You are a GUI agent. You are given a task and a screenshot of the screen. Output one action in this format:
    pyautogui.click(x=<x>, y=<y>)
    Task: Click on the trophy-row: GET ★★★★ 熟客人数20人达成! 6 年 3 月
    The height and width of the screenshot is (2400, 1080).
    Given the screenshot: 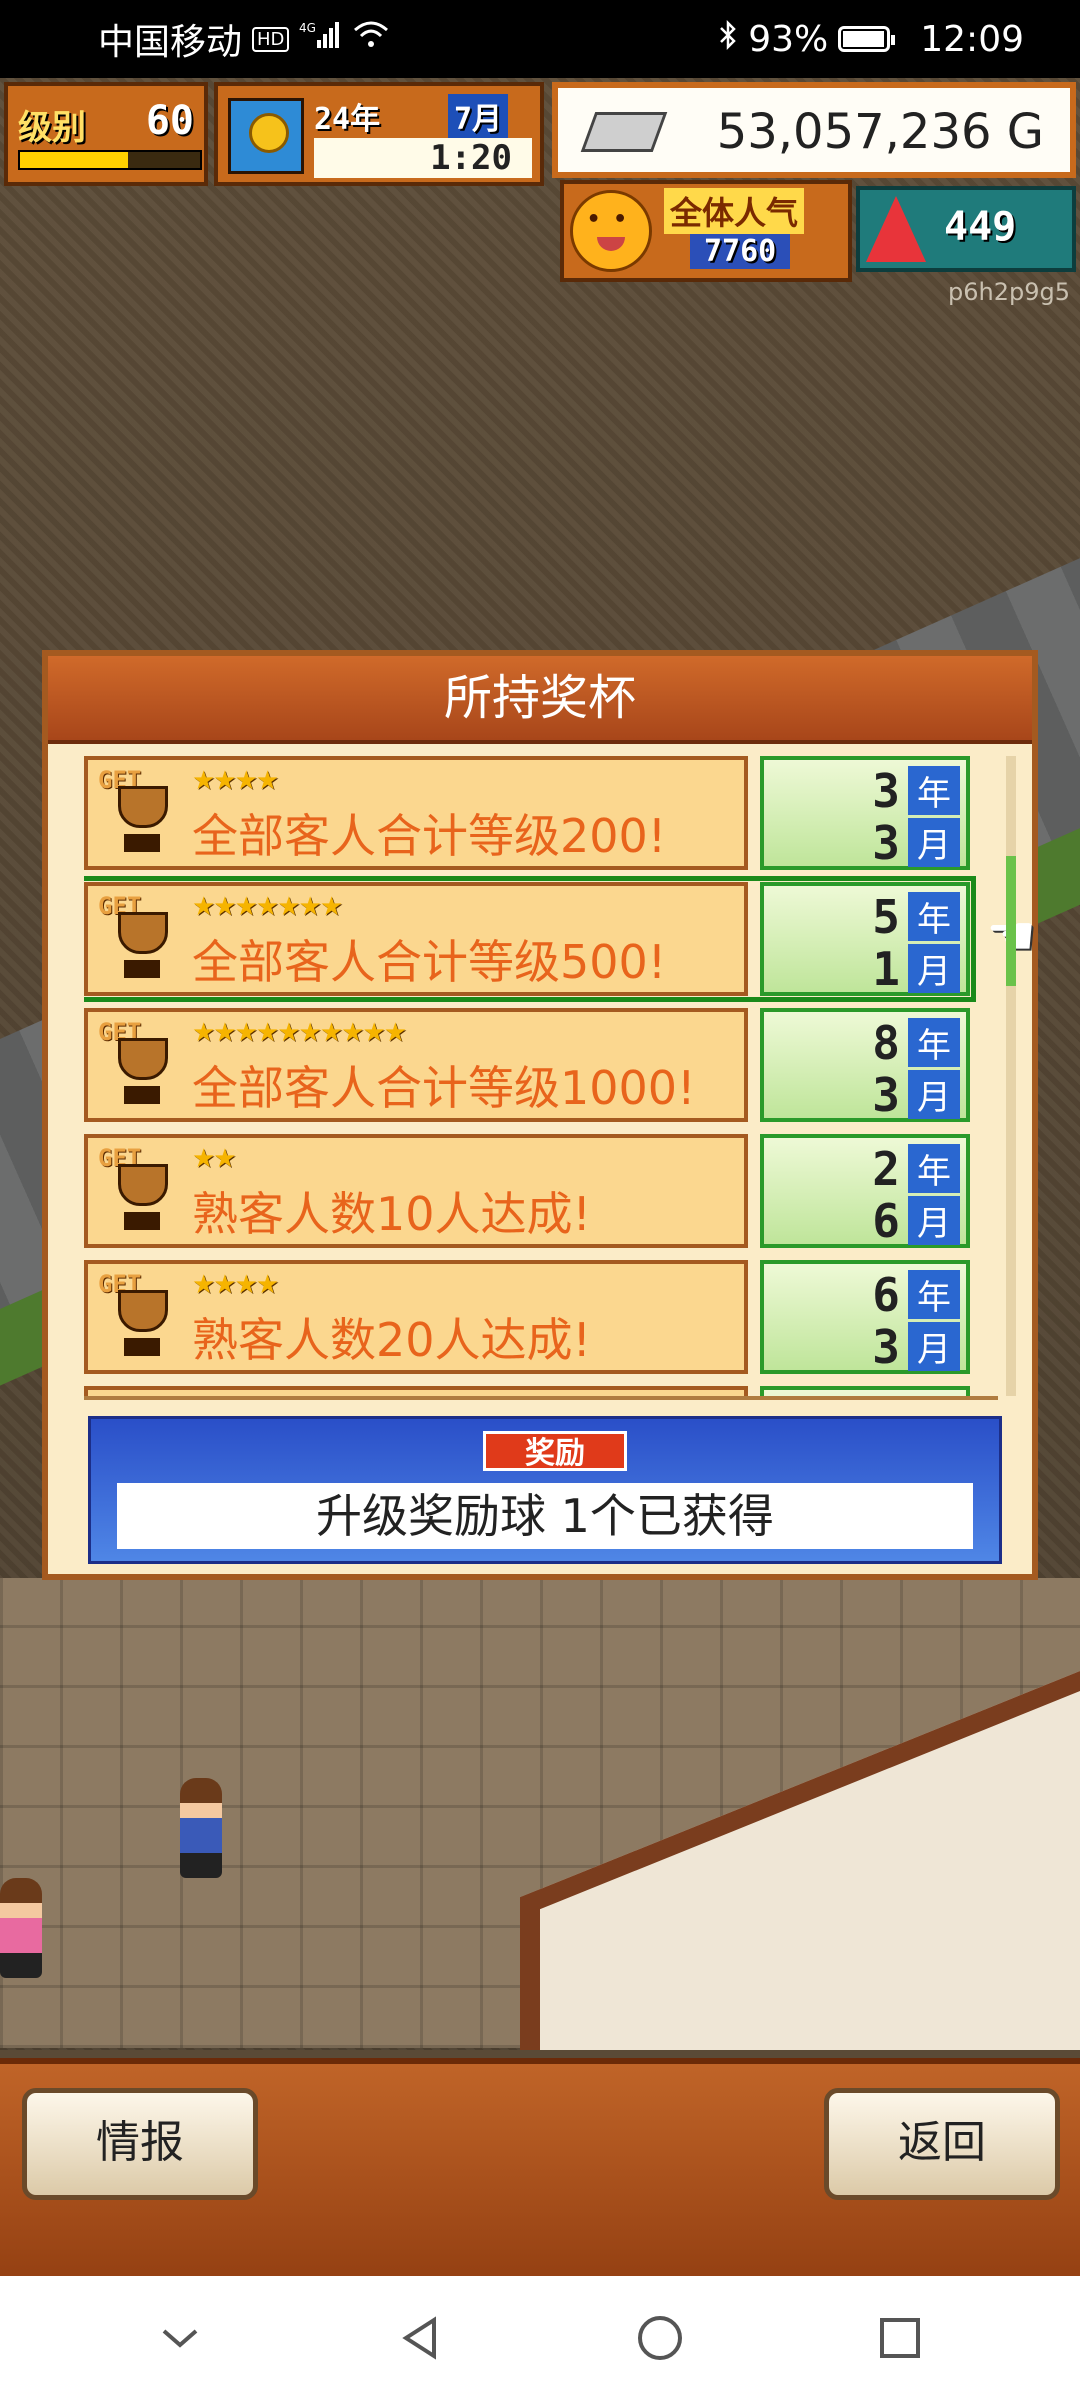 What is the action you would take?
    pyautogui.click(x=534, y=1317)
    